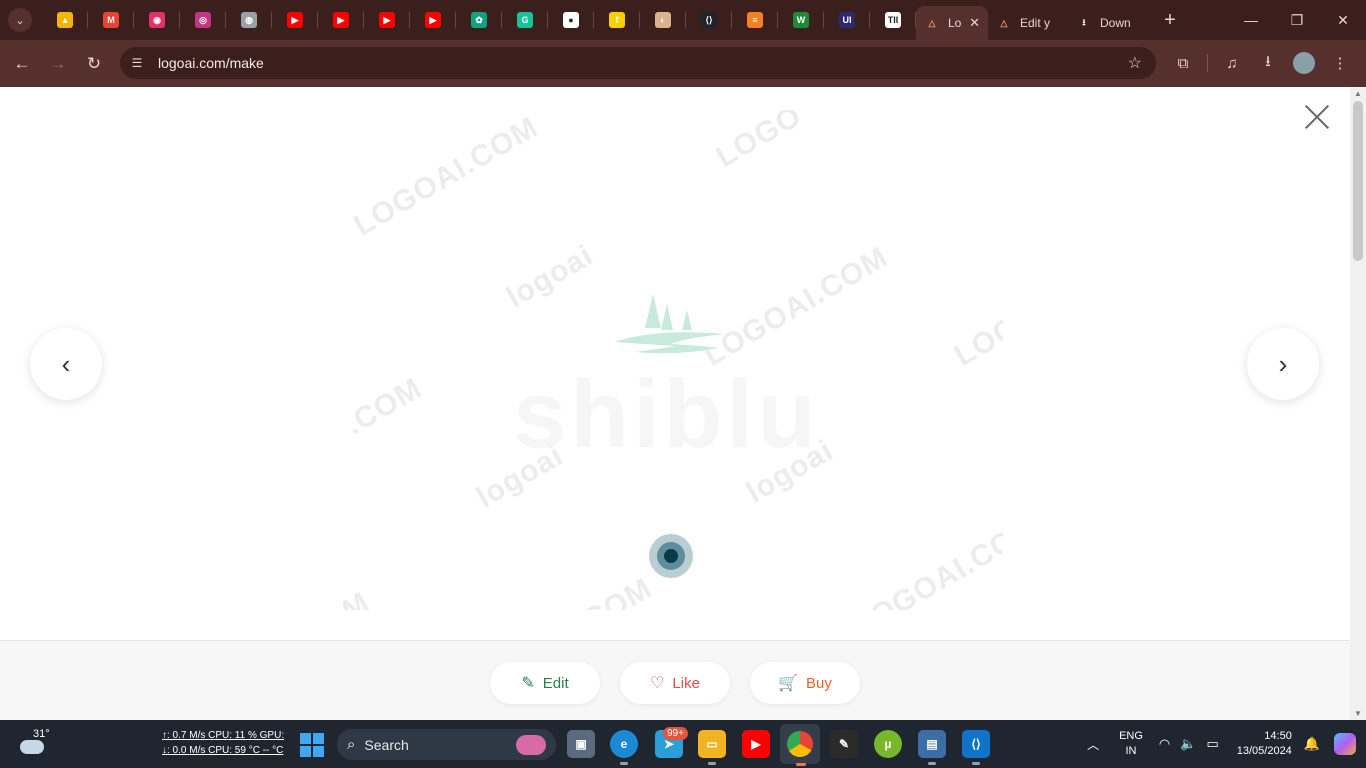  I want to click on pinned-tab: G, so click(525, 20).